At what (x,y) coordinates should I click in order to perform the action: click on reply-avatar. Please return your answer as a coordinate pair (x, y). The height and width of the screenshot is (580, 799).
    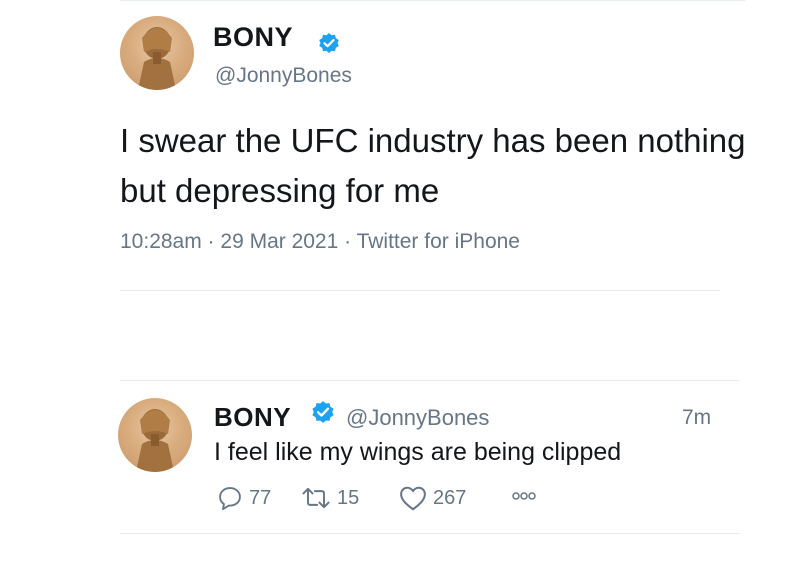
    Looking at the image, I should click on (155, 435).